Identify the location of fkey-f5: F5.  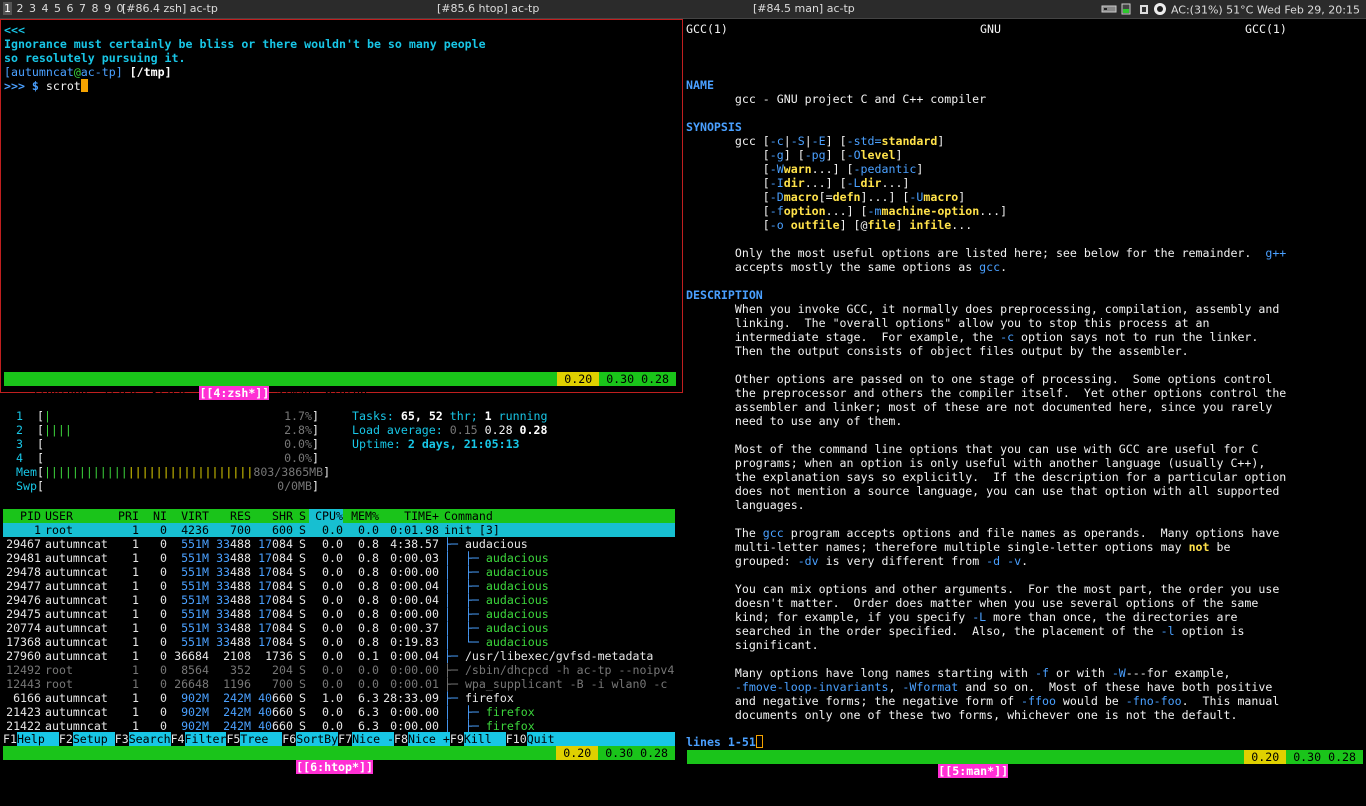
(233, 739).